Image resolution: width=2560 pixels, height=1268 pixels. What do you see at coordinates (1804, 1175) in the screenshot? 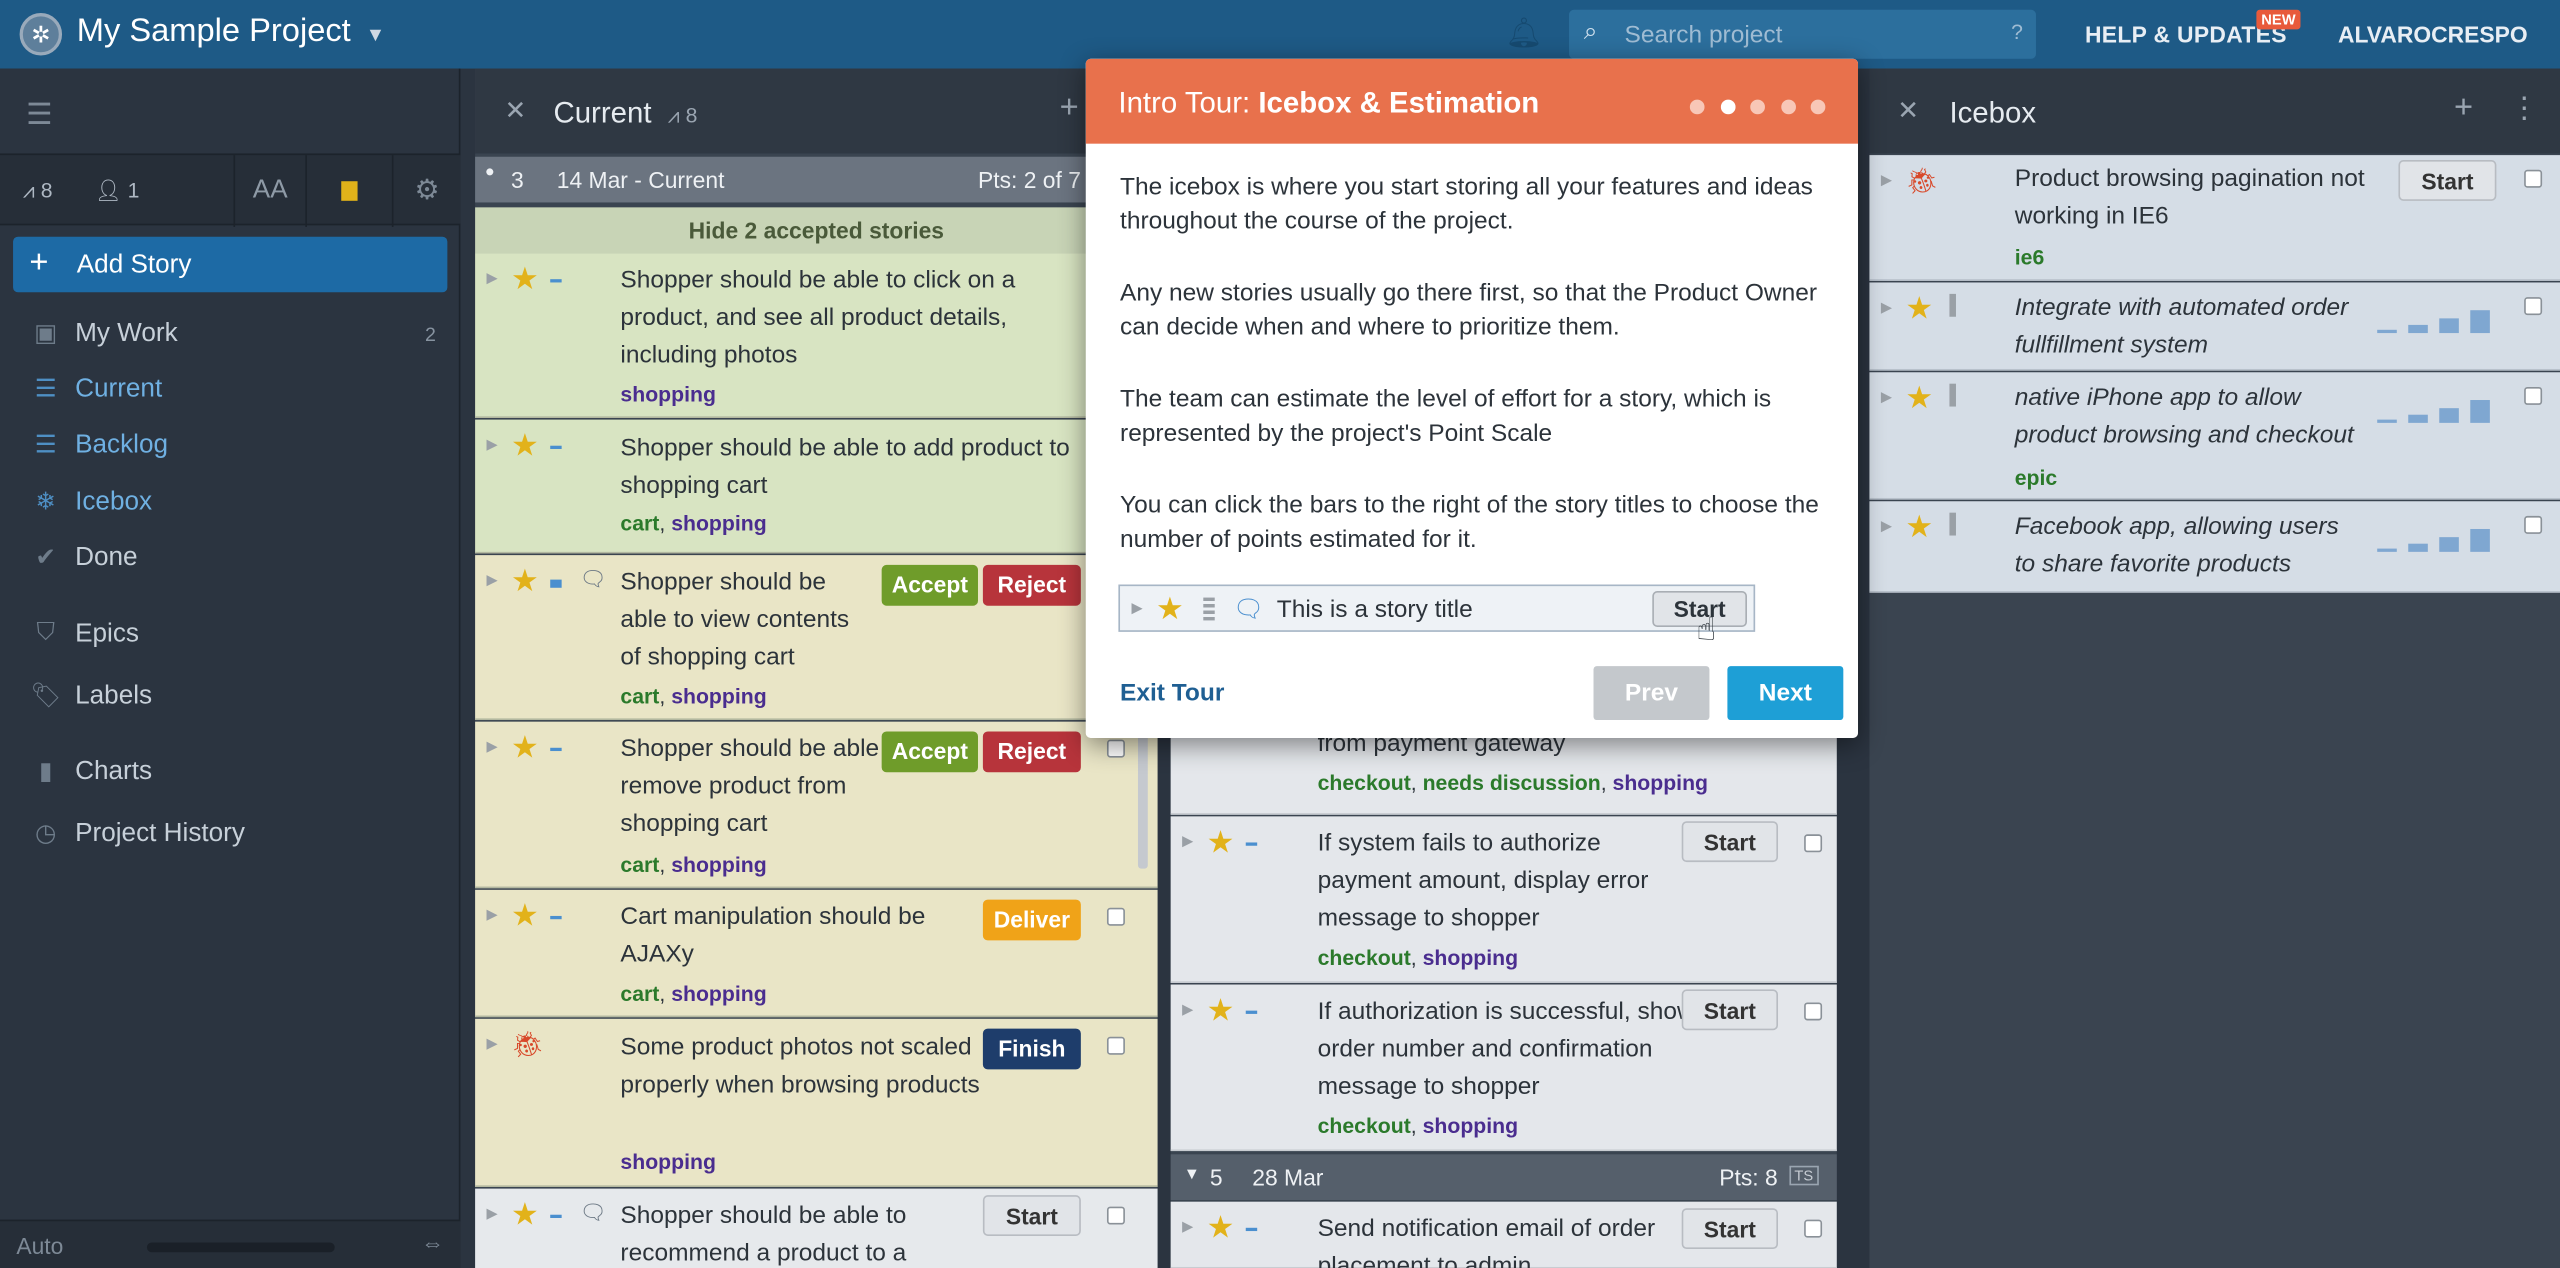
I see `team-strength-badge: TS` at bounding box center [1804, 1175].